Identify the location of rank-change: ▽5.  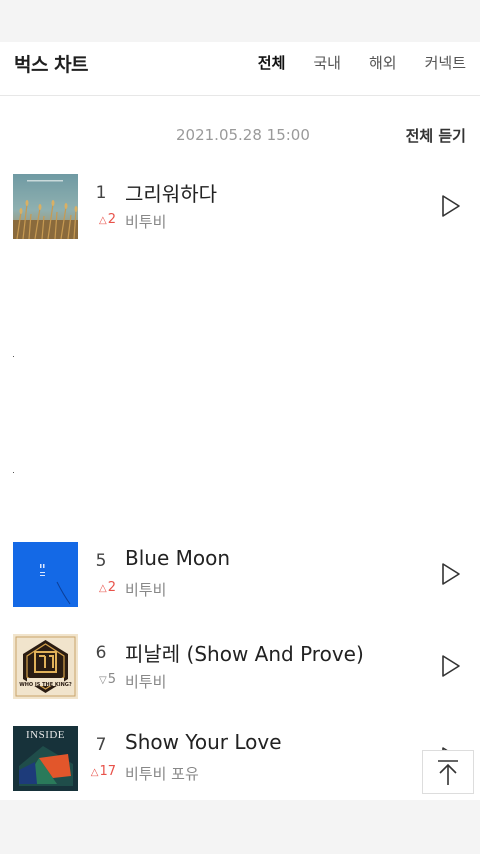
(103, 679).